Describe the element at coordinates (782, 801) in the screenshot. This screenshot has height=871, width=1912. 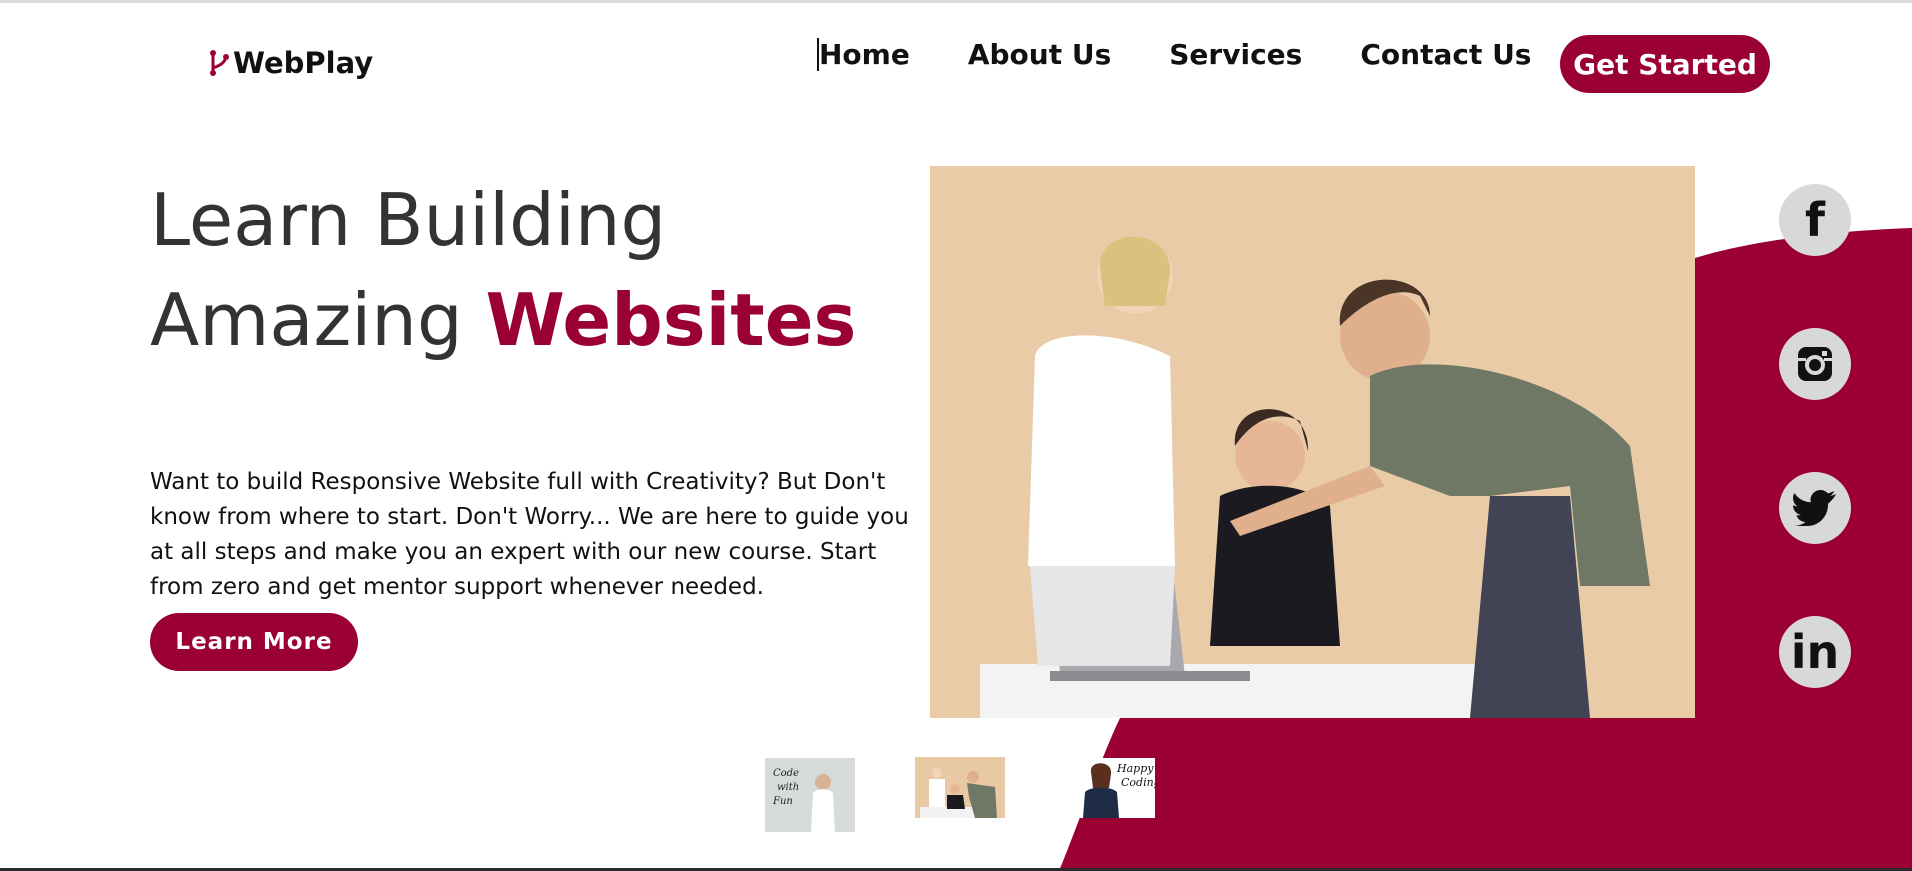
I see `svg-text: Fun` at that location.